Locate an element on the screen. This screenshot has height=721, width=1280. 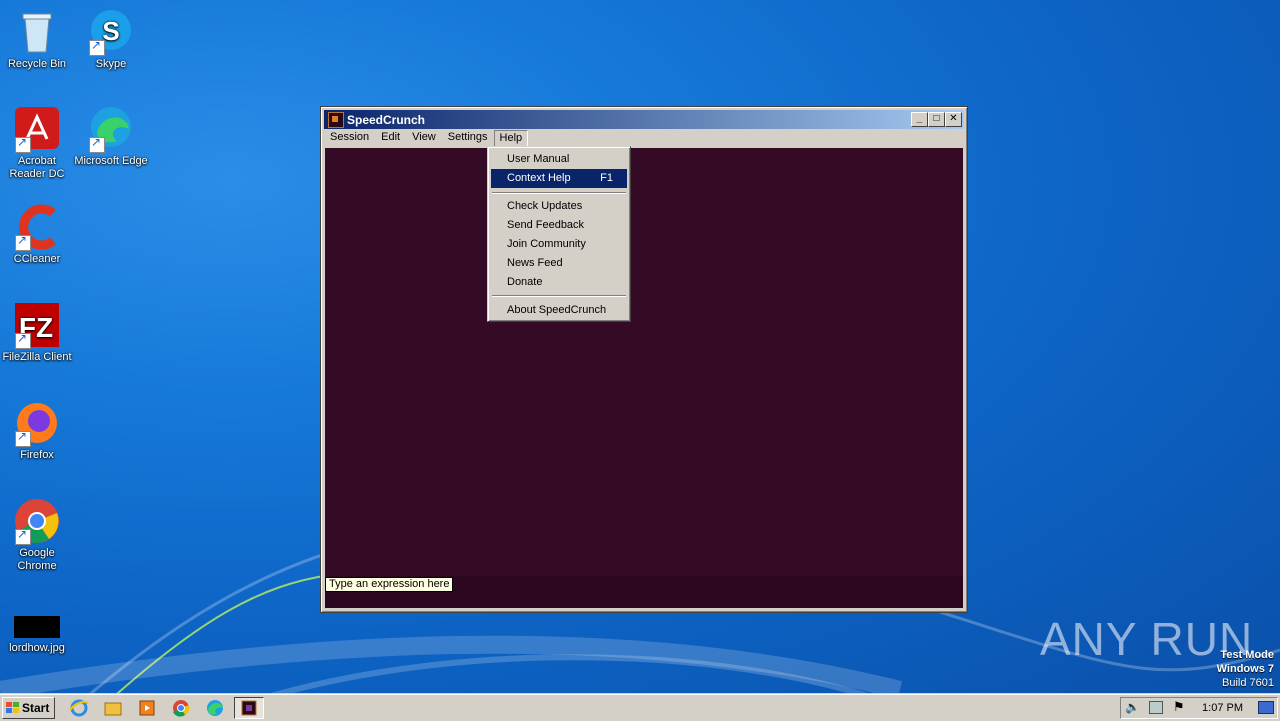
menu-item-context-help: Context Help F1 is located at coordinates (559, 178).